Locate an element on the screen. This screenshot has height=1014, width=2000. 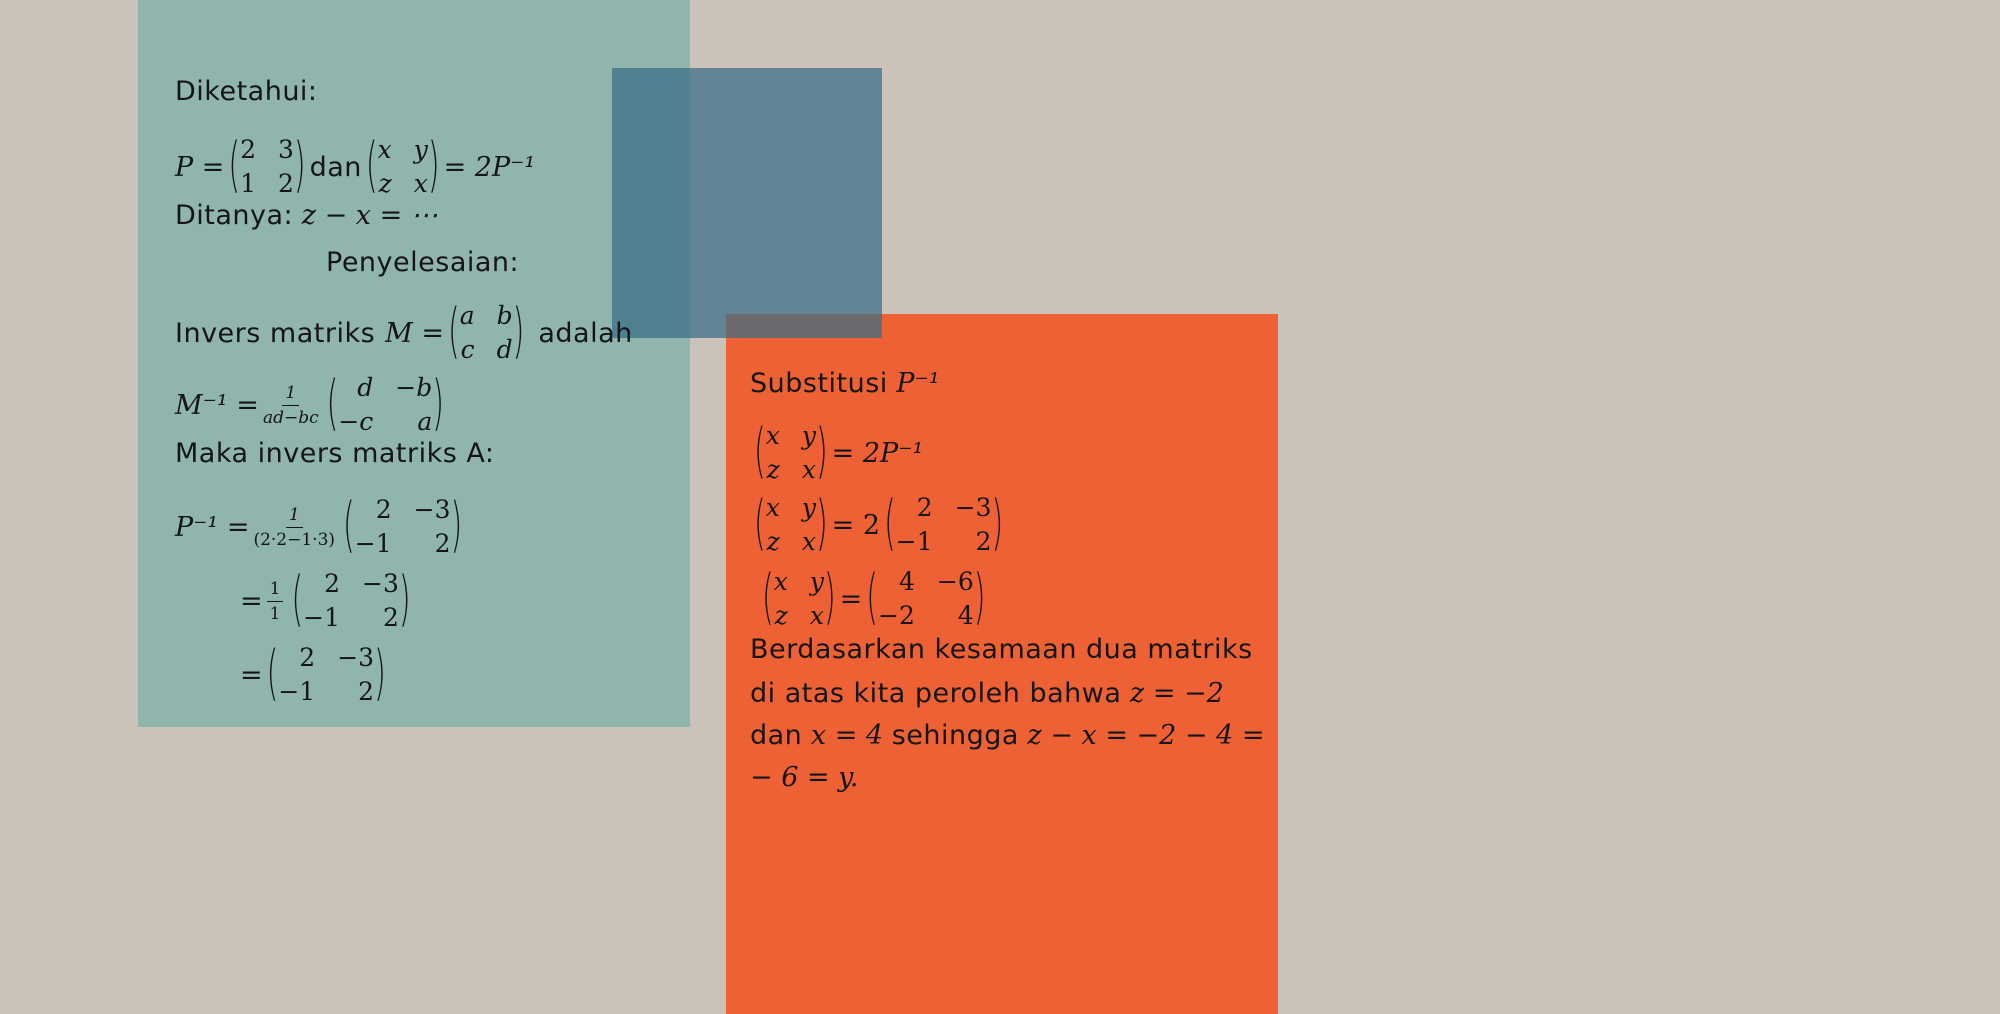
step3-matrix: ( 2 −3 −1 2 ) is located at coordinates (326, 674).